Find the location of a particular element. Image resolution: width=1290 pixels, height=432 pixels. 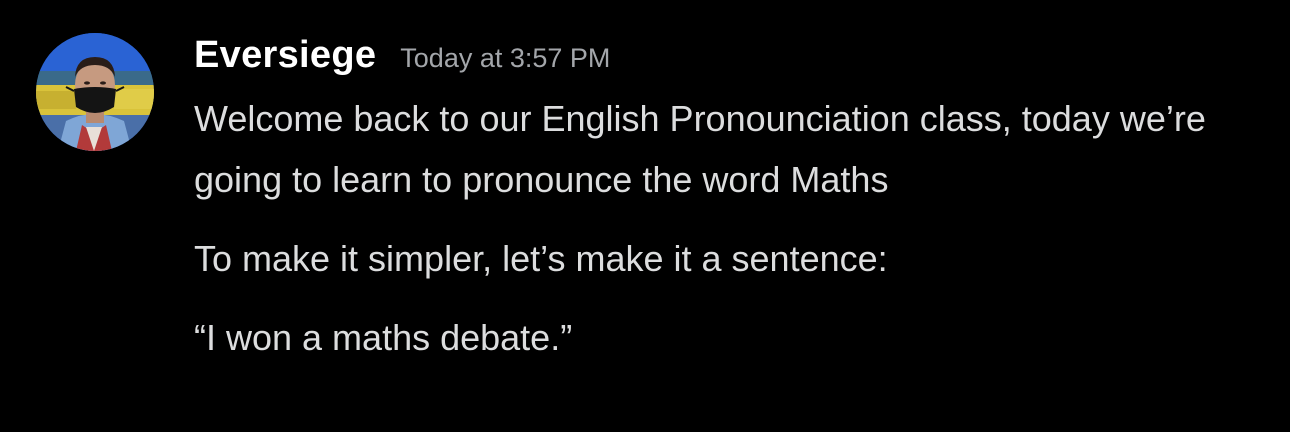

message-timestamp: Today at 3:57 PM is located at coordinates (505, 58).